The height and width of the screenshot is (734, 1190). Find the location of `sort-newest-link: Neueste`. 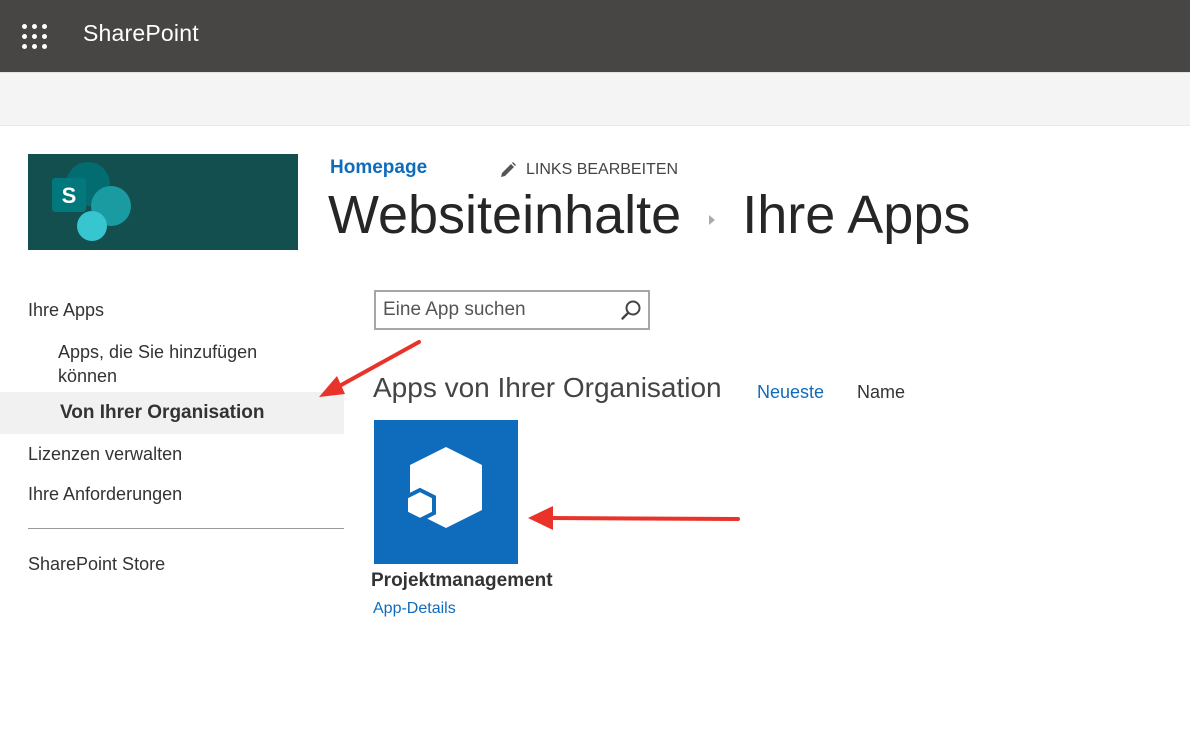

sort-newest-link: Neueste is located at coordinates (790, 392).